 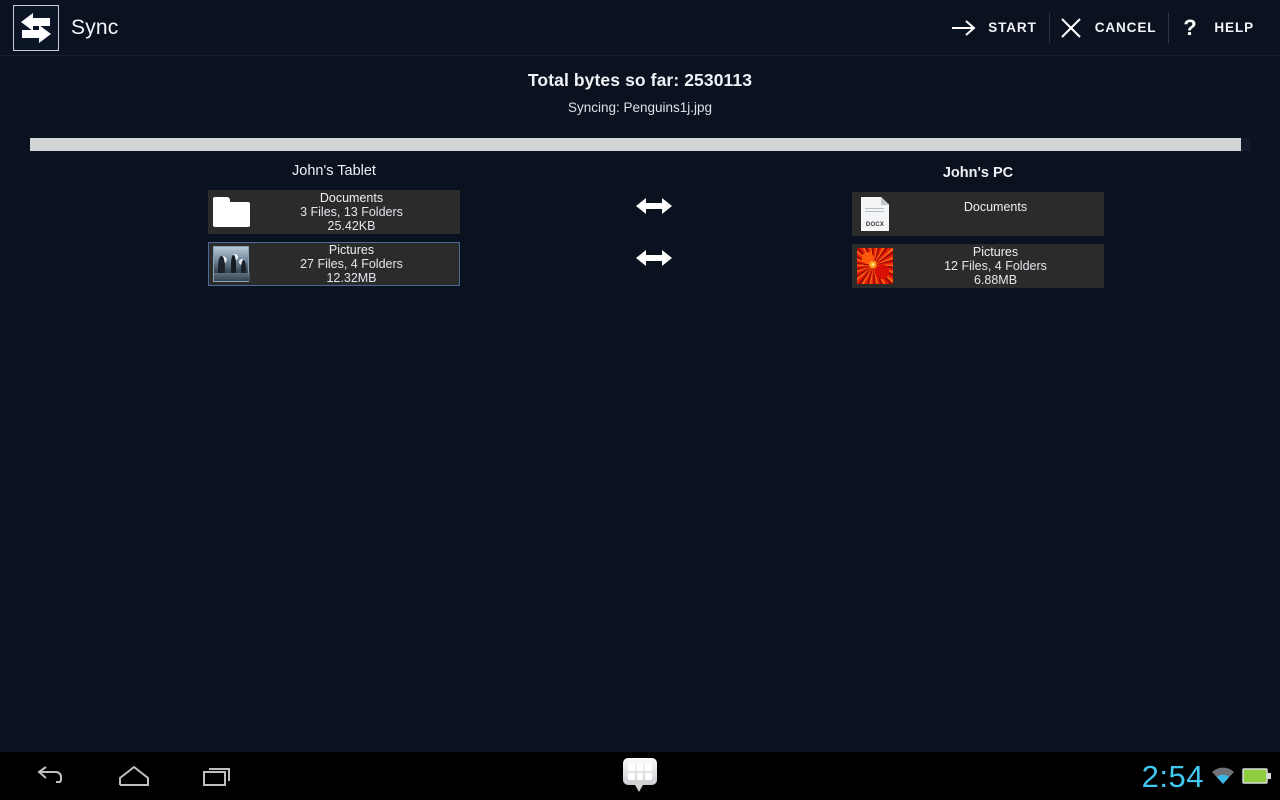 I want to click on folder-icon, so click(x=231, y=212).